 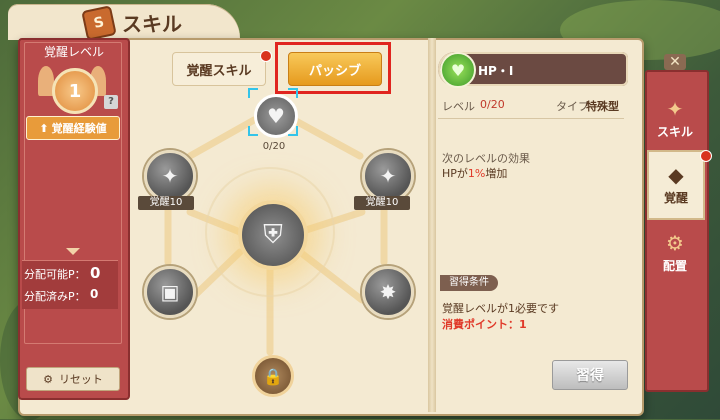 I want to click on locked-skill-node: 🔒, so click(x=273, y=376).